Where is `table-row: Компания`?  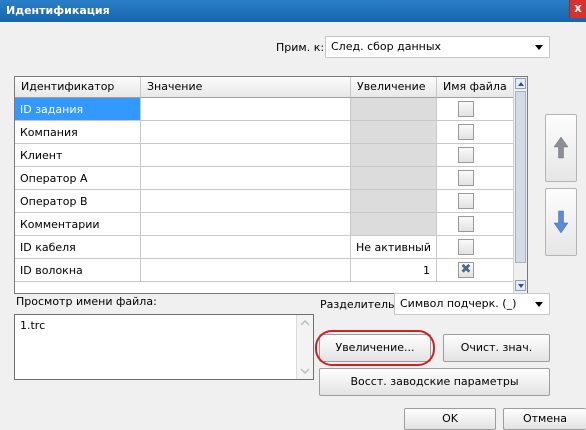
table-row: Компания is located at coordinates (265, 132).